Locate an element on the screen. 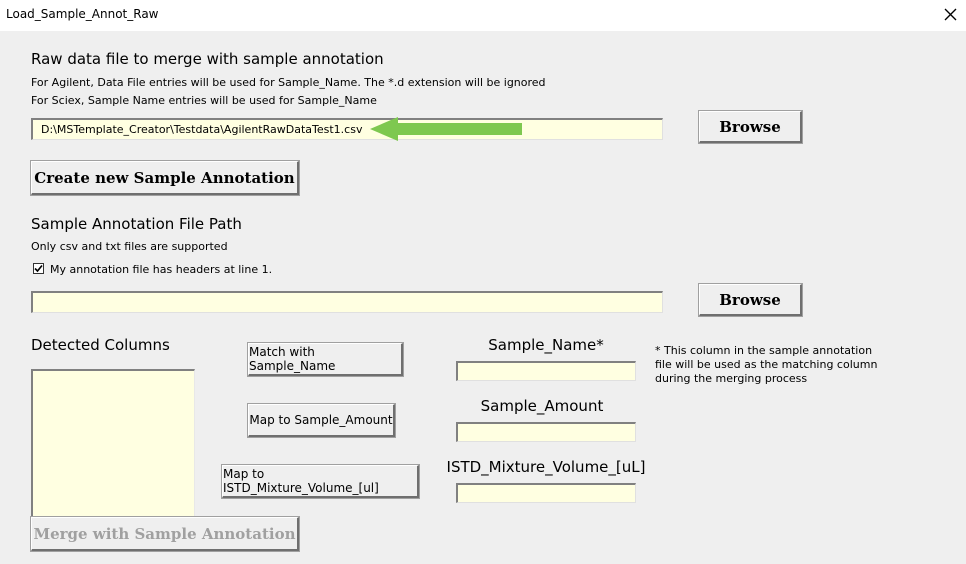 The width and height of the screenshot is (966, 564). green-arrow-icon is located at coordinates (446, 129).